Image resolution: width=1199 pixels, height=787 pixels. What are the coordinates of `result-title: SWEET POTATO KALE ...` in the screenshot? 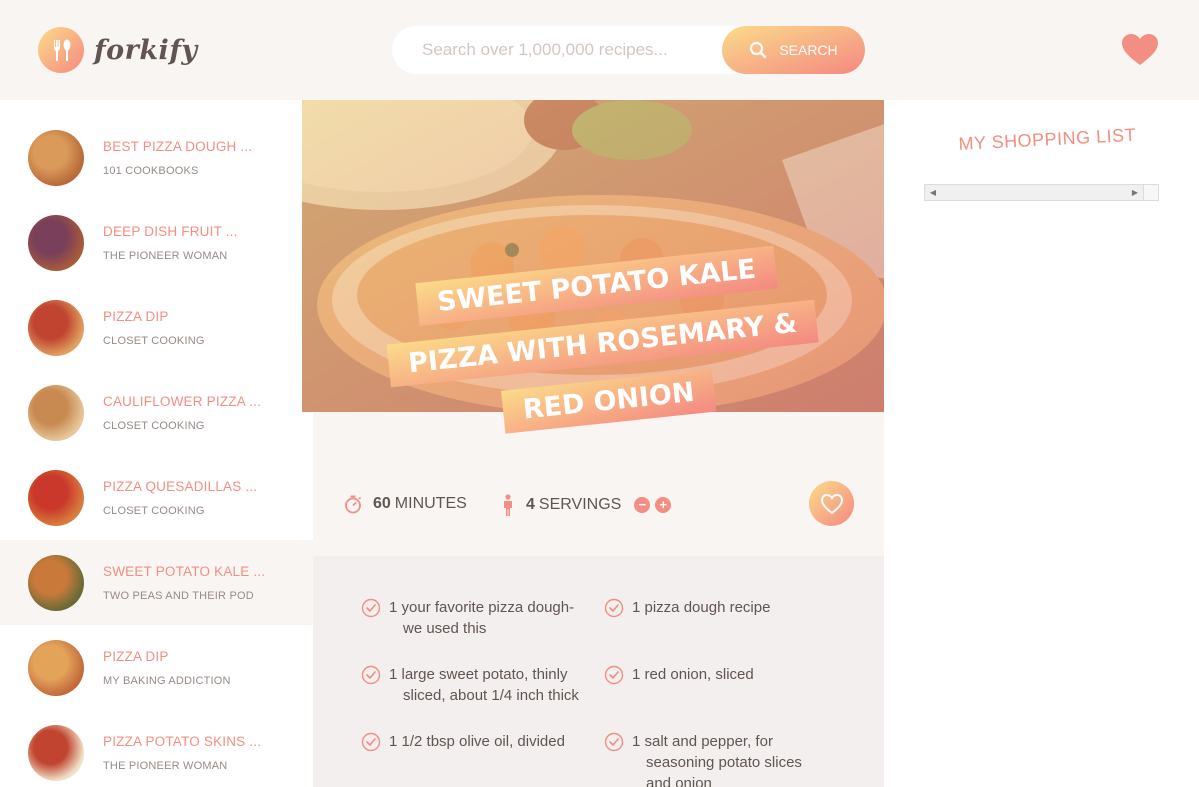 It's located at (184, 571).